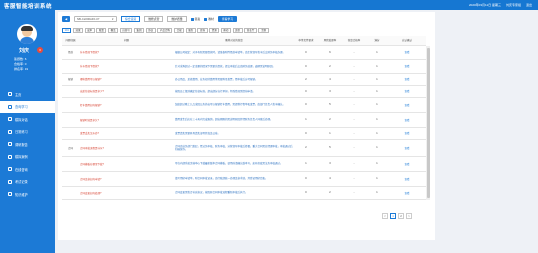 The height and width of the screenshot is (253, 538). Describe the element at coordinates (377, 41) in the screenshot. I see `col-header: 满分` at that location.